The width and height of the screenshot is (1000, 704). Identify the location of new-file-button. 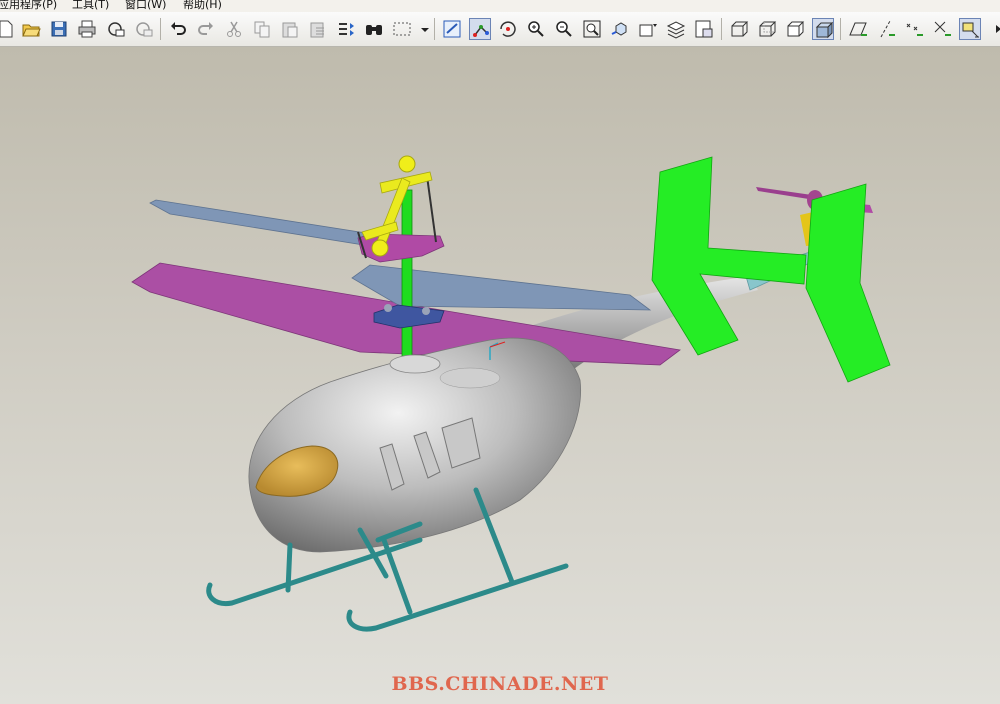
(8, 29).